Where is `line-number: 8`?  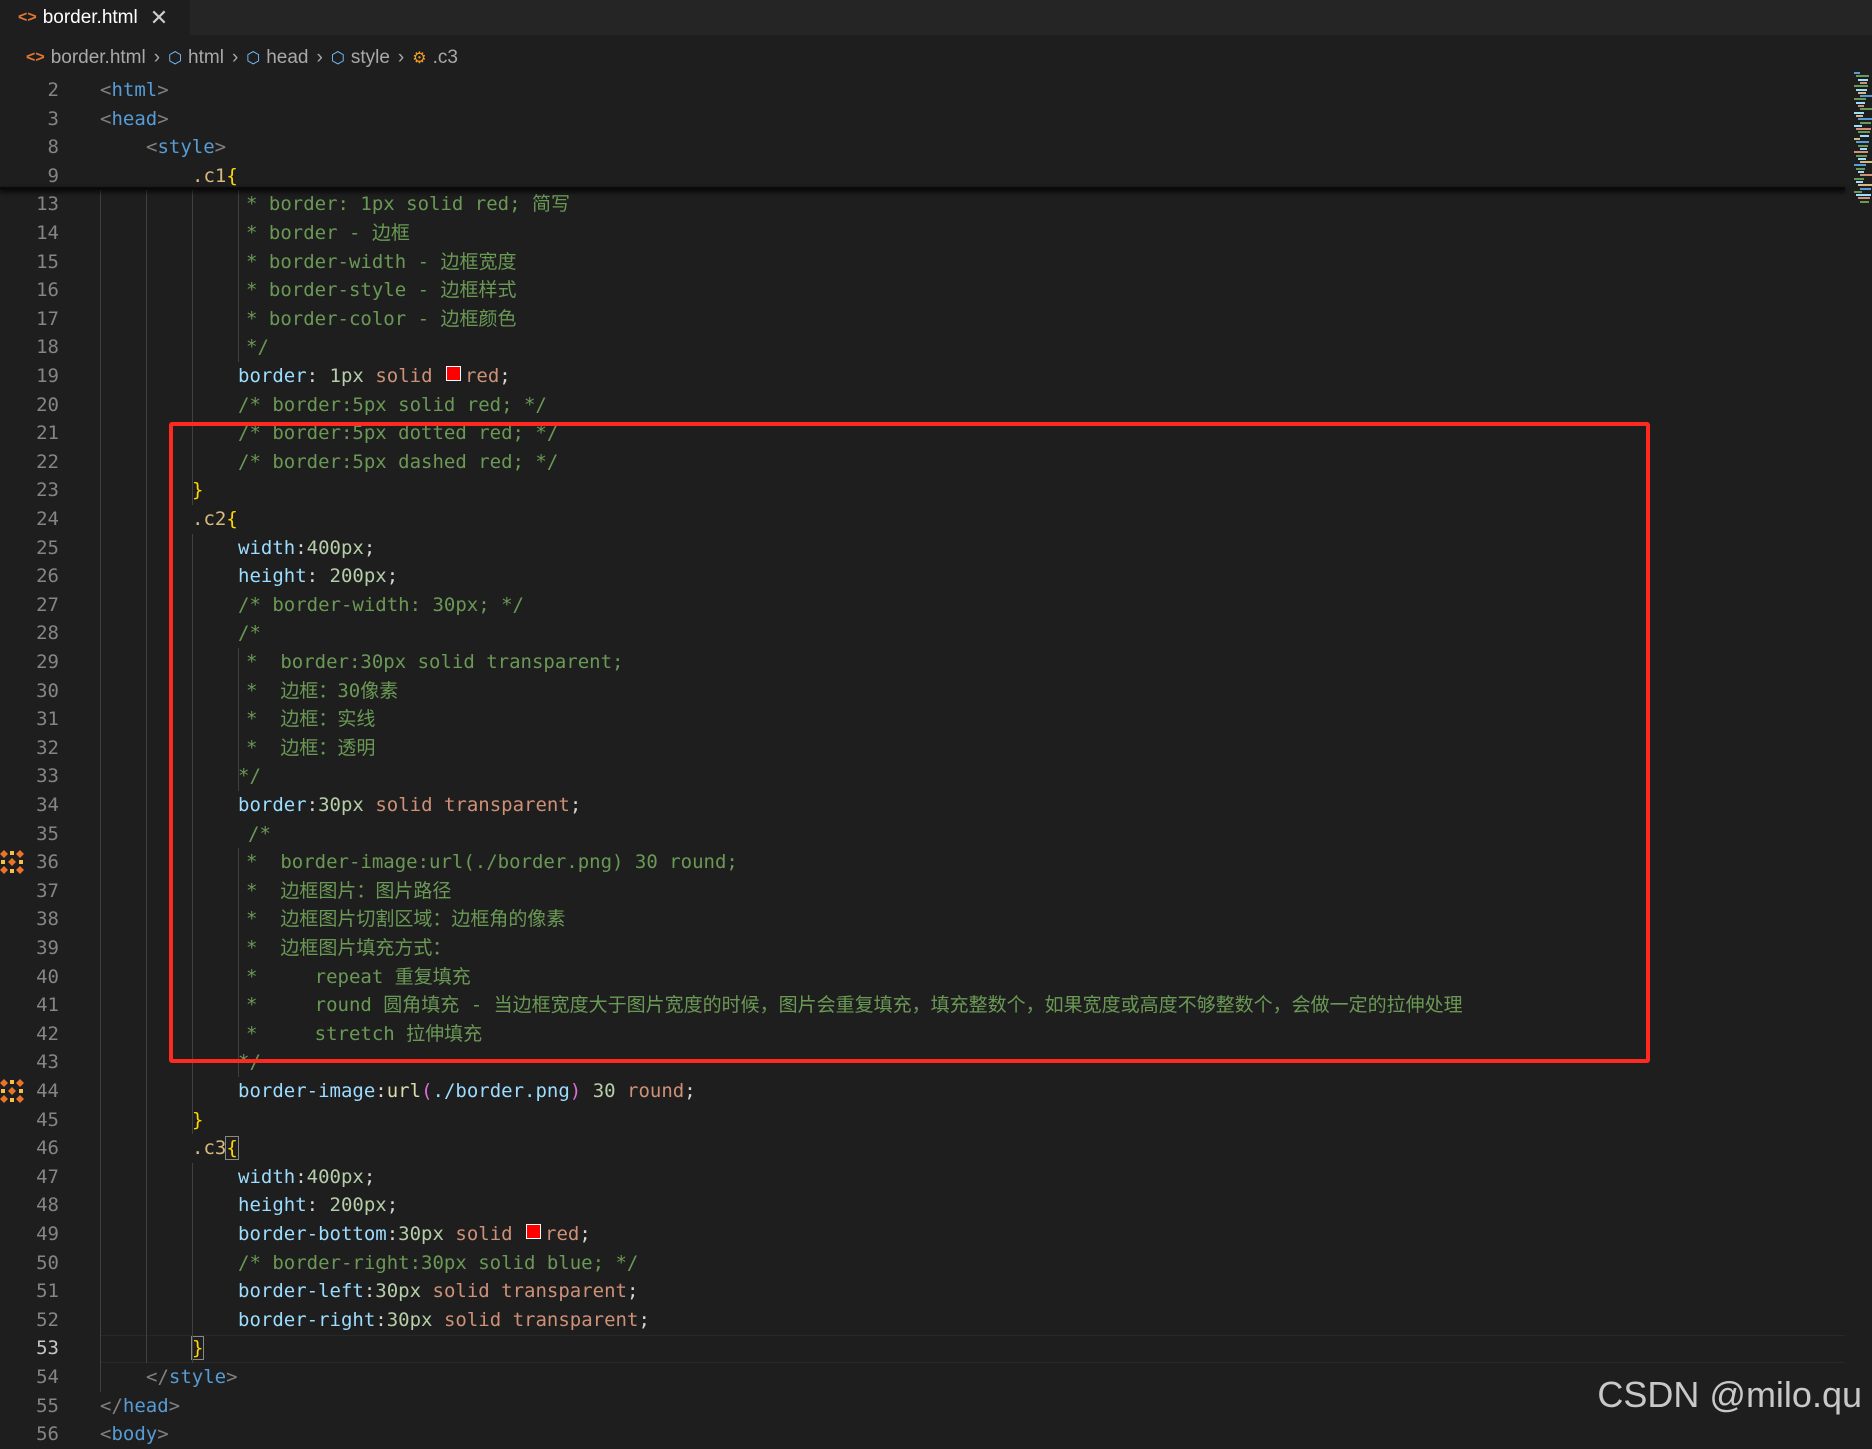
line-number: 8 is located at coordinates (53, 147).